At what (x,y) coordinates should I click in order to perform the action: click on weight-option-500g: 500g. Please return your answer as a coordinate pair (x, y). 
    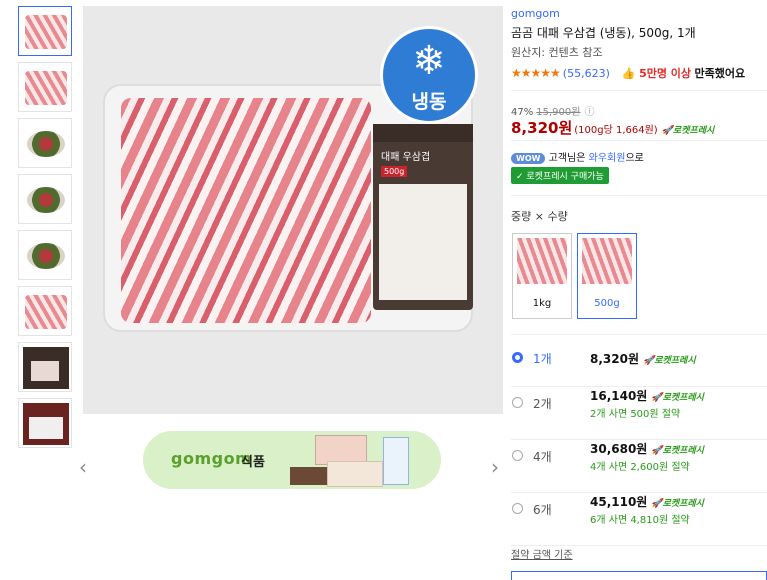
    Looking at the image, I should click on (607, 276).